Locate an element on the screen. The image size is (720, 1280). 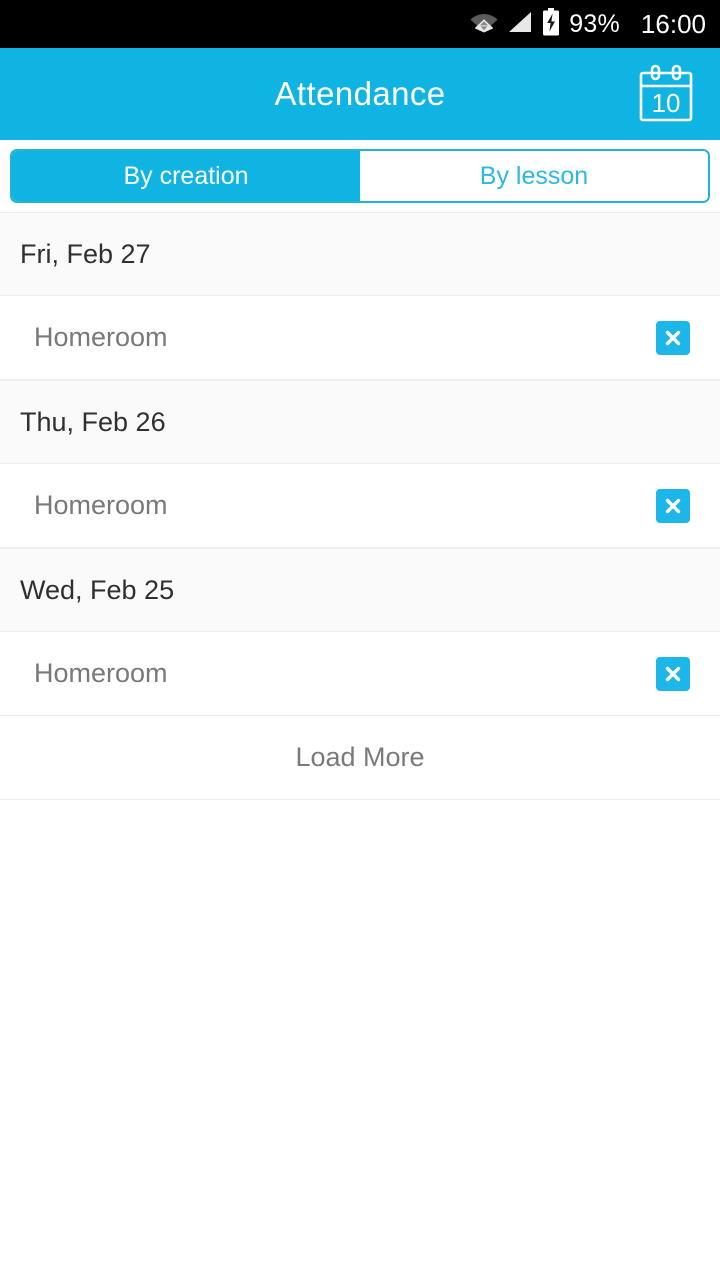
battery-percent-label: 93% is located at coordinates (594, 23).